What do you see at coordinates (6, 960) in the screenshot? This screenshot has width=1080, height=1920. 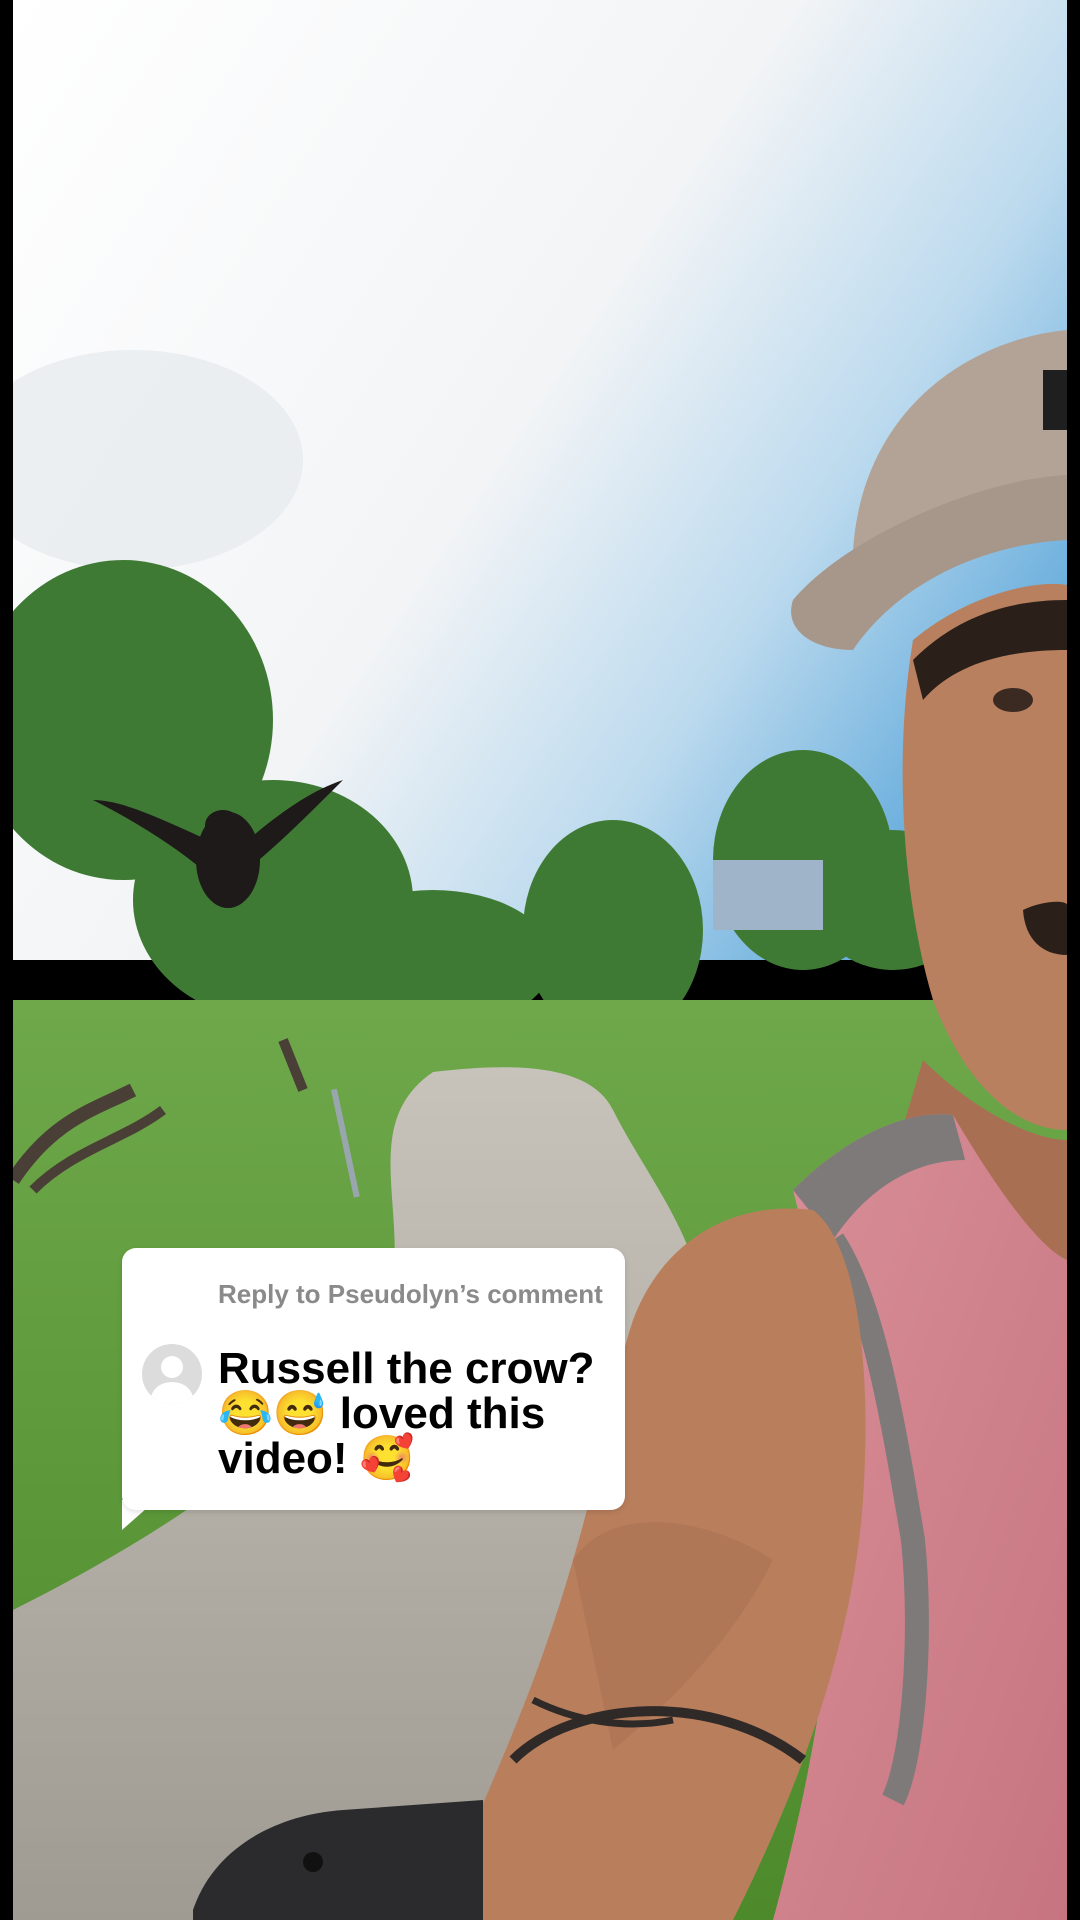 I see `left-letterbox` at bounding box center [6, 960].